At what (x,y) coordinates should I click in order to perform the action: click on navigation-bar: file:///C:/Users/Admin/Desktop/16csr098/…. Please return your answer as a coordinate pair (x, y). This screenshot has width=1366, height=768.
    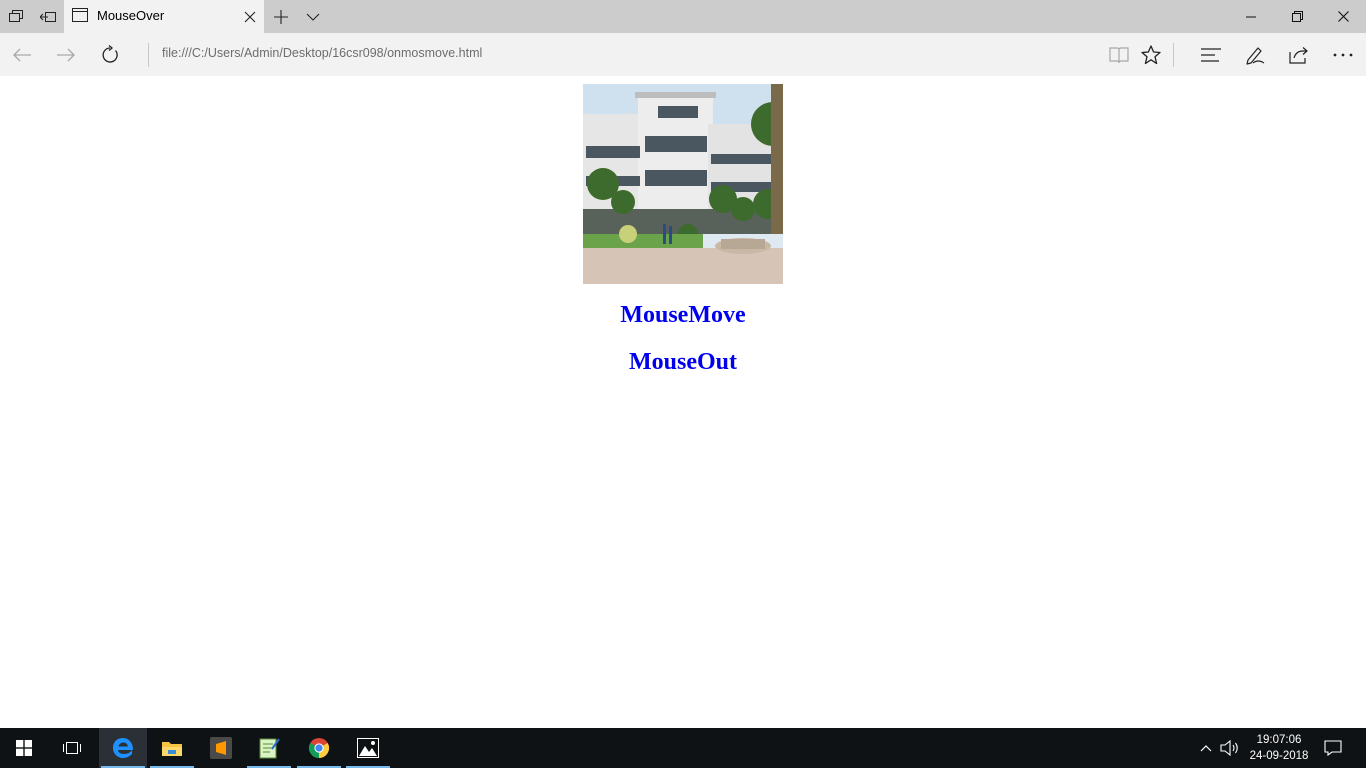
    Looking at the image, I should click on (683, 54).